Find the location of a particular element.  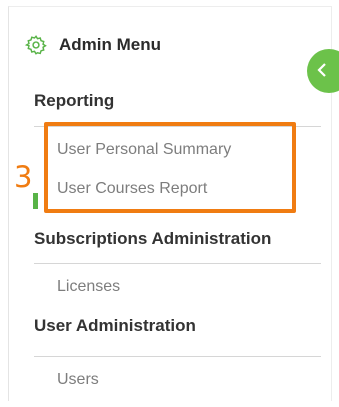

menu-item-users: Users is located at coordinates (78, 380).